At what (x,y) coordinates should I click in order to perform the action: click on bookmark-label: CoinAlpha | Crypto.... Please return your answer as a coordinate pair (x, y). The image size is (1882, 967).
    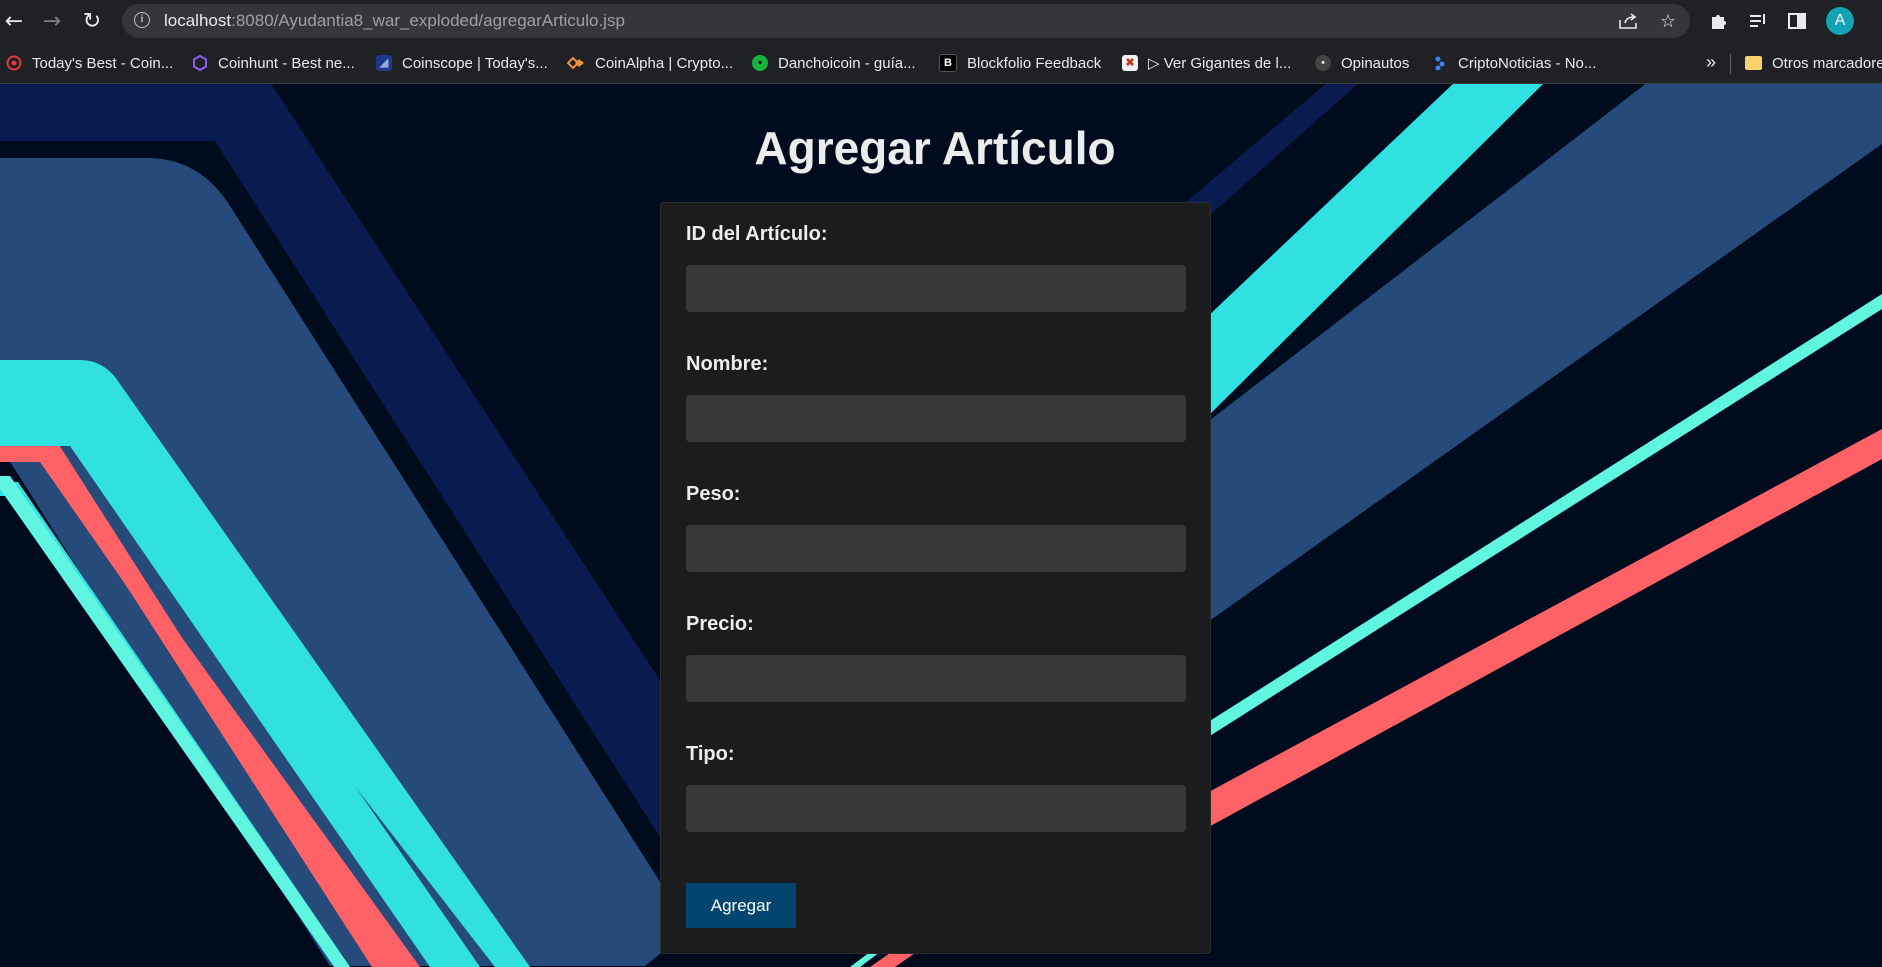
    Looking at the image, I should click on (664, 63).